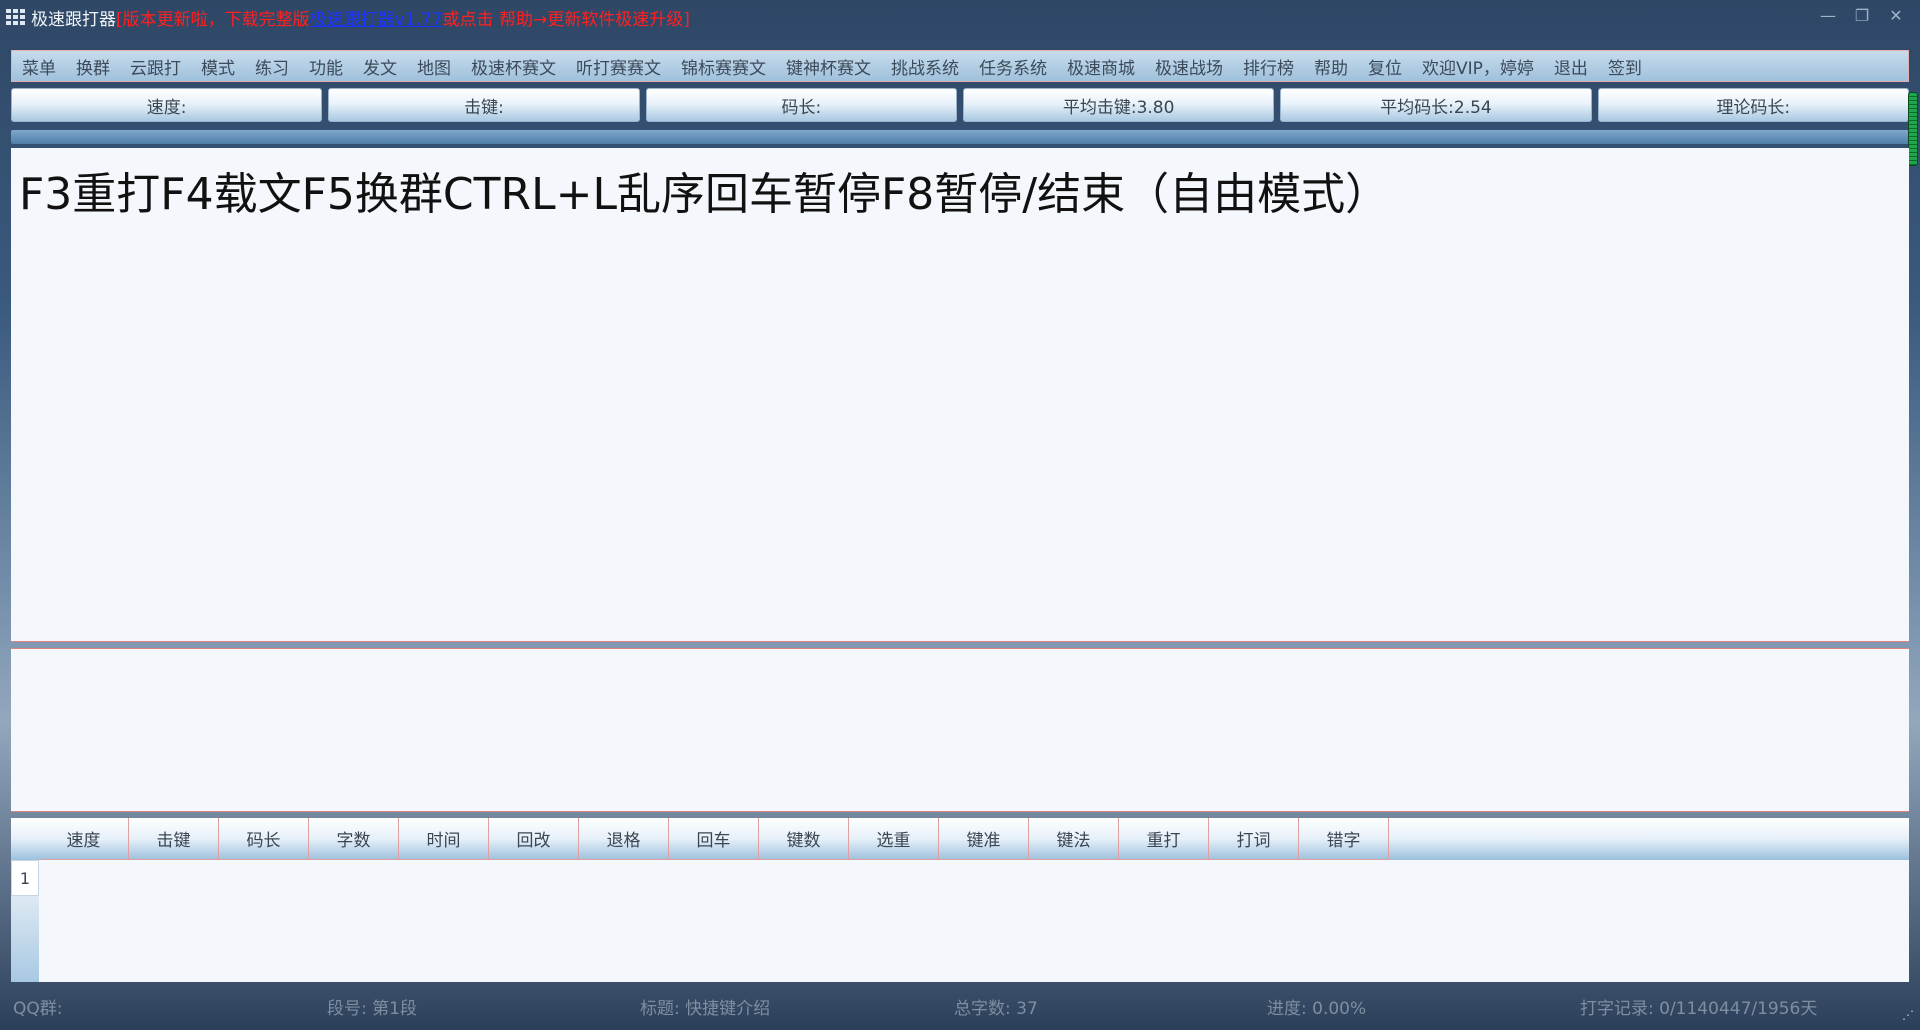  I want to click on reference-text: F3重打F4载文F5换群CTRL+L乱序回车暂停F8暂停/结束（自由模式）, so click(704, 194).